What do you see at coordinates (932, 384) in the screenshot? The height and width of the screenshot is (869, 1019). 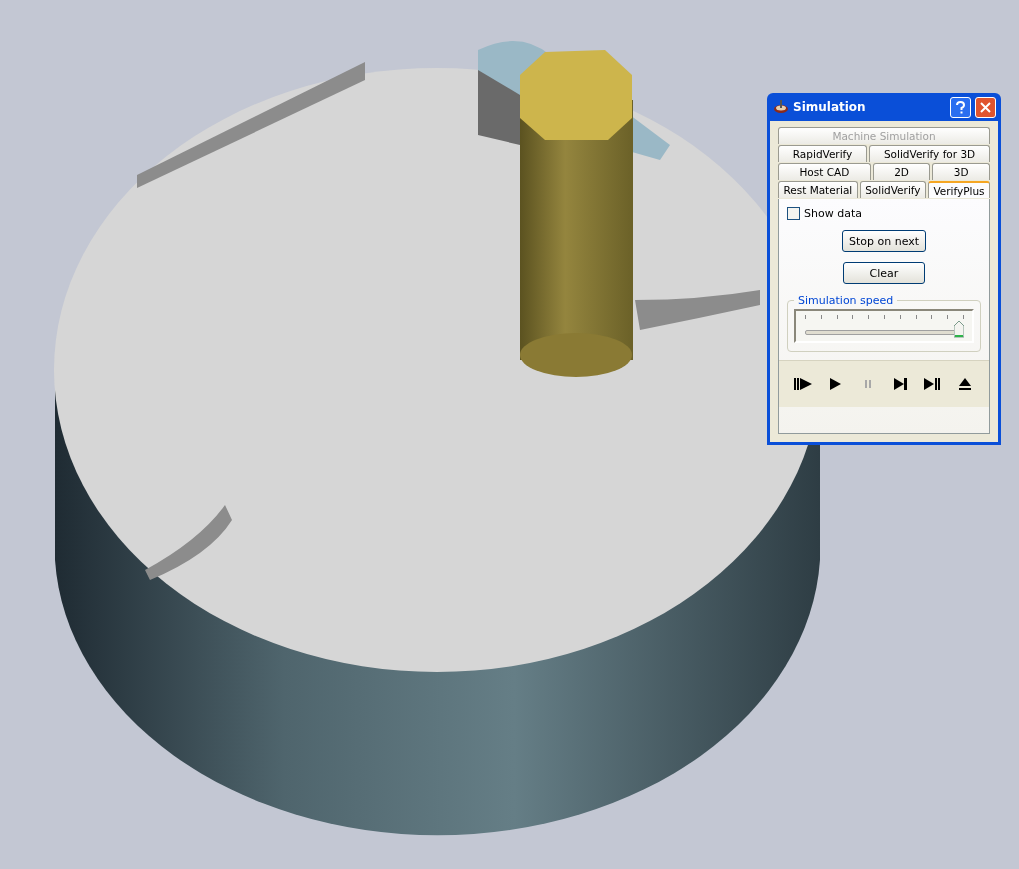 I see `play-end-icon` at bounding box center [932, 384].